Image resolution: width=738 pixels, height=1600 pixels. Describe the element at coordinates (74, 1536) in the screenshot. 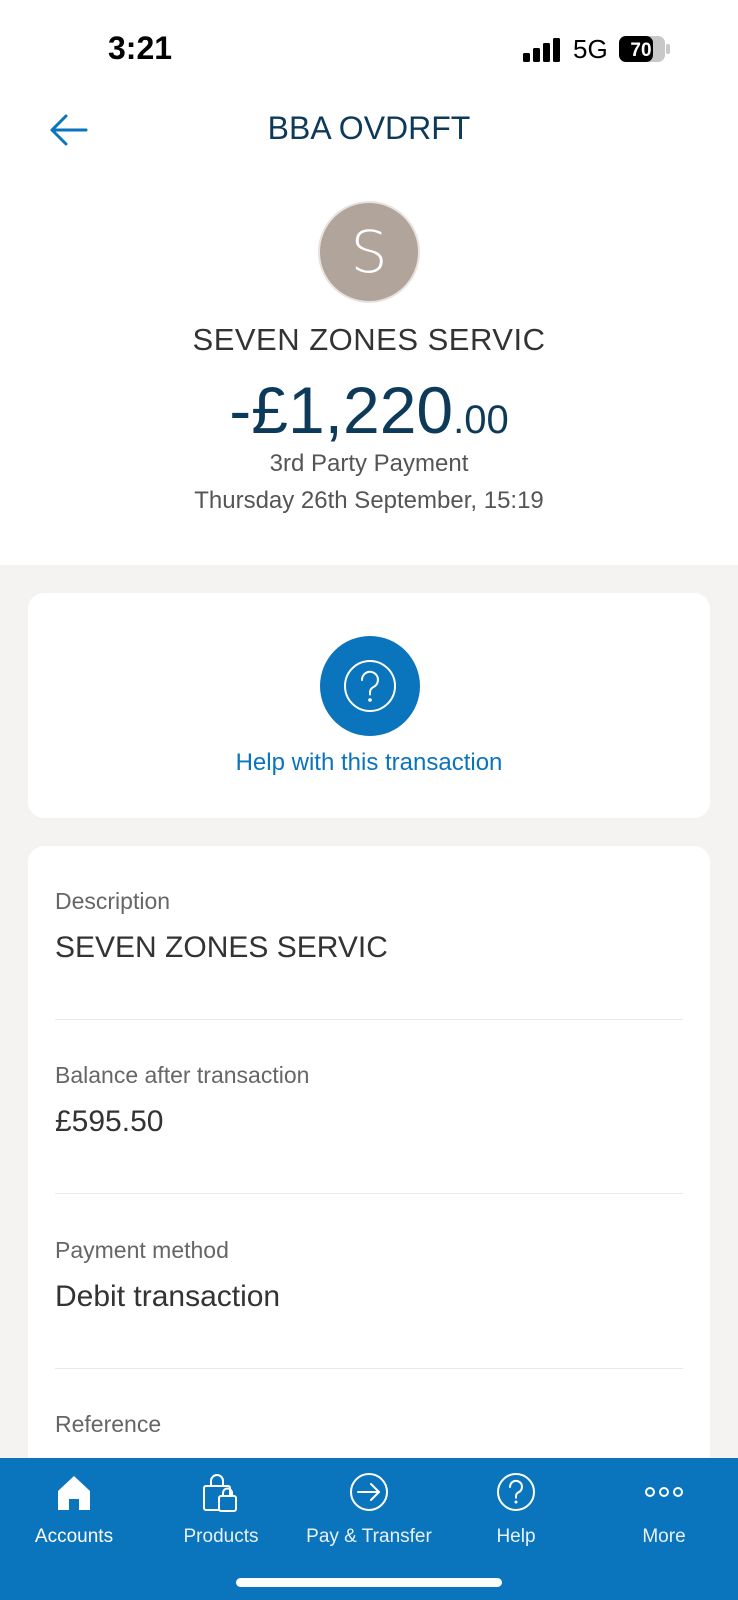

I see `nav-label: Accounts` at that location.